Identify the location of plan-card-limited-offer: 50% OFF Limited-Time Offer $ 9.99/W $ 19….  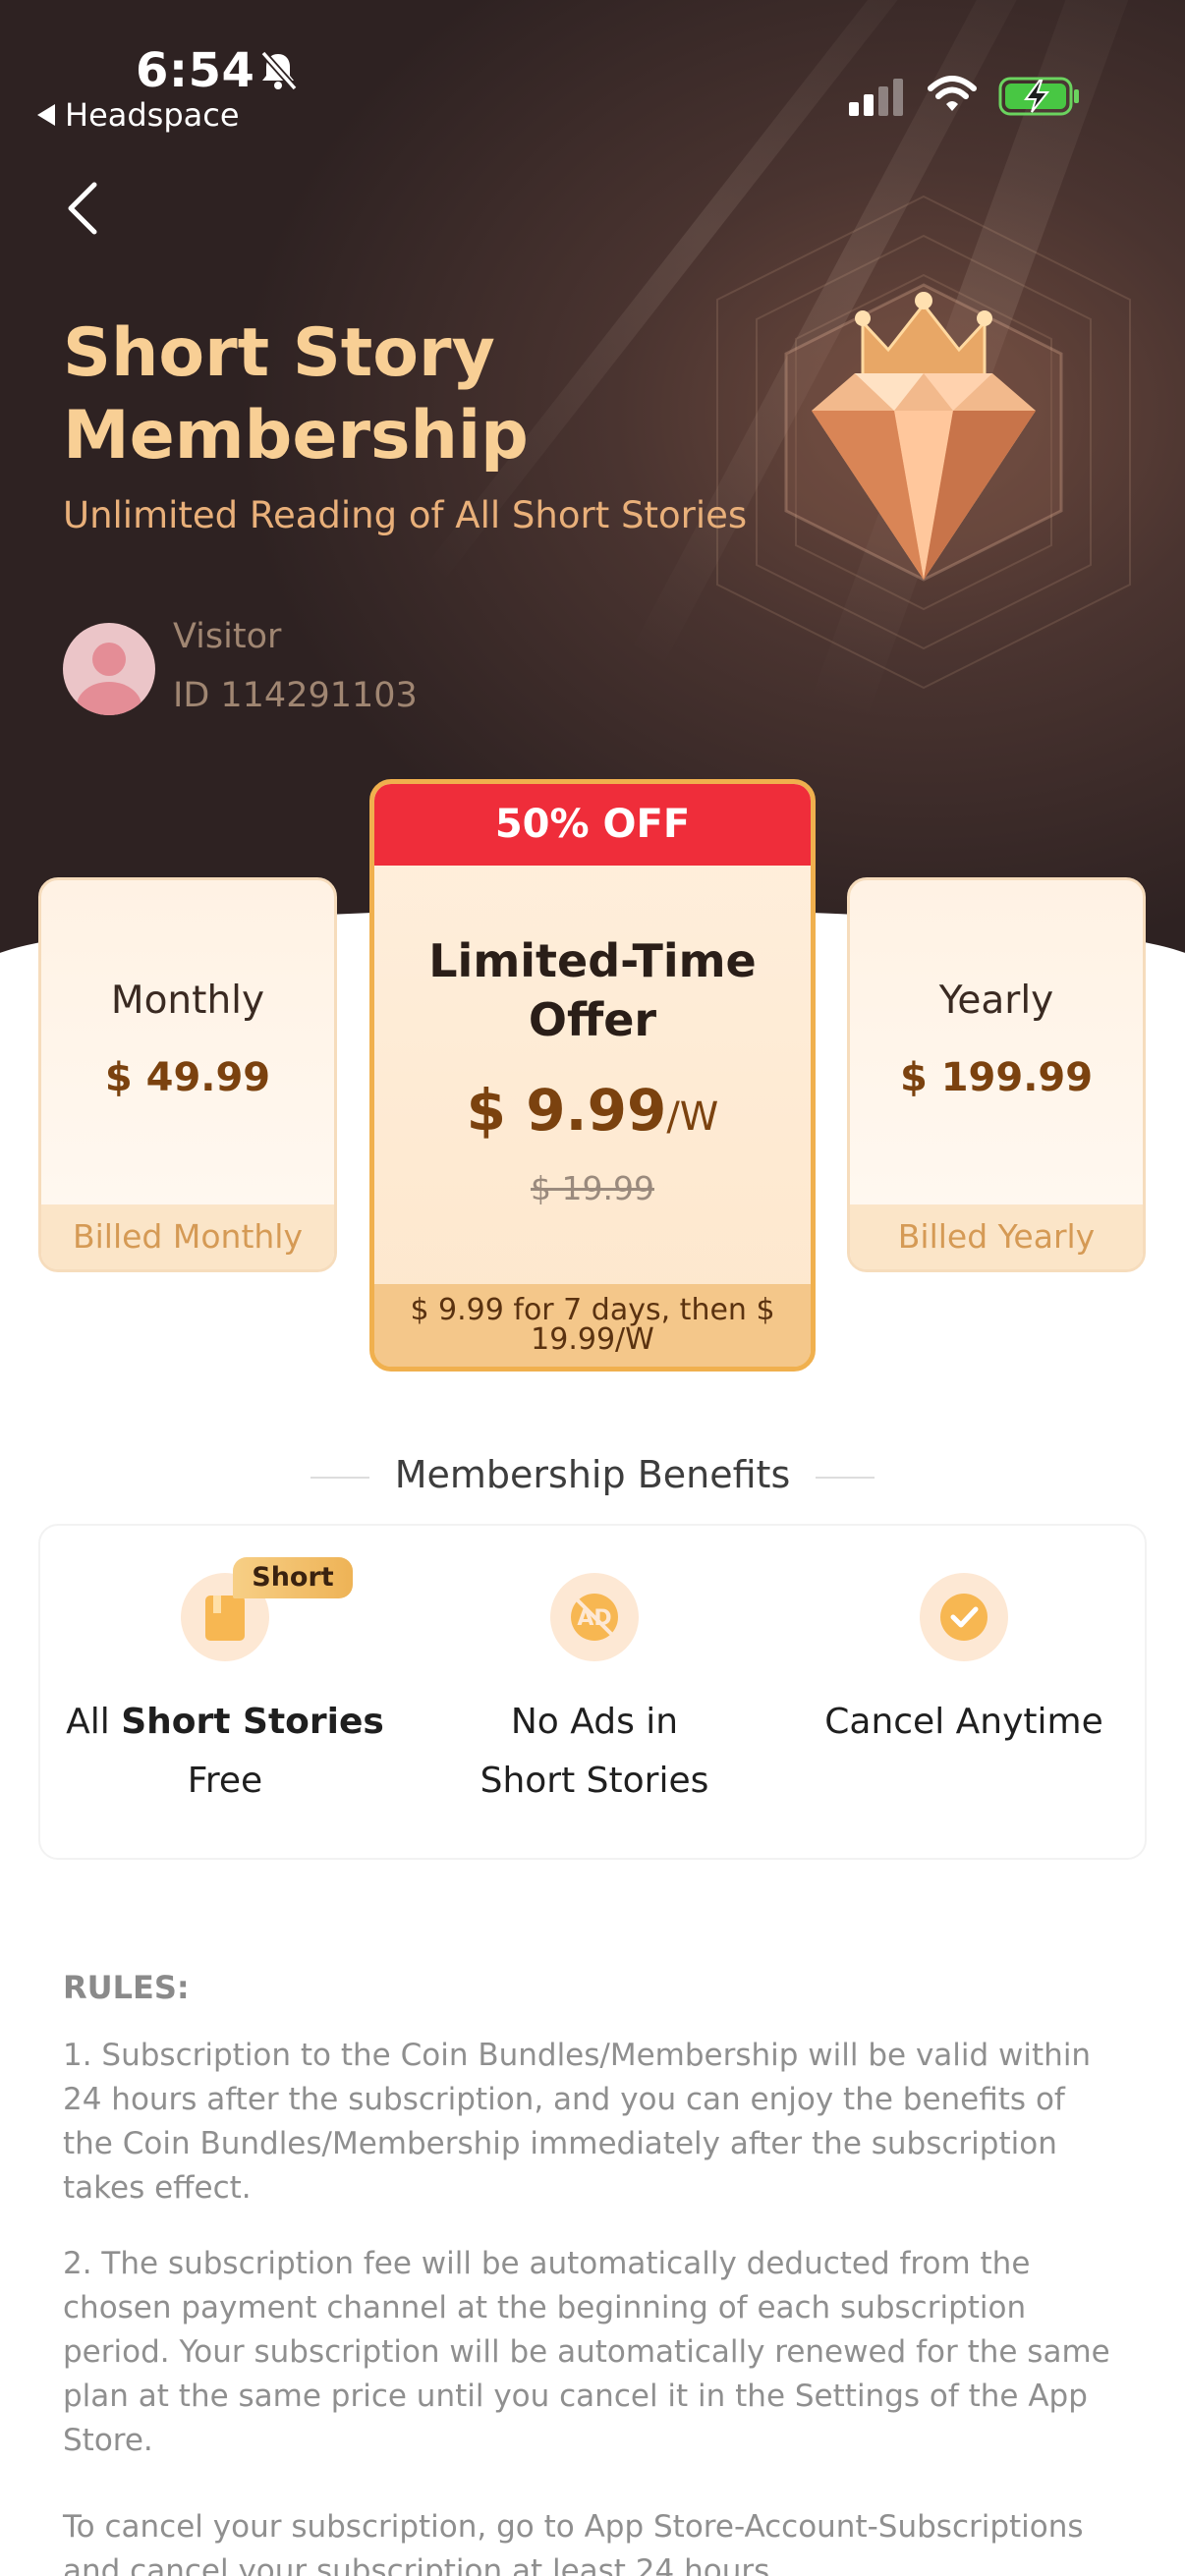
(592, 1075).